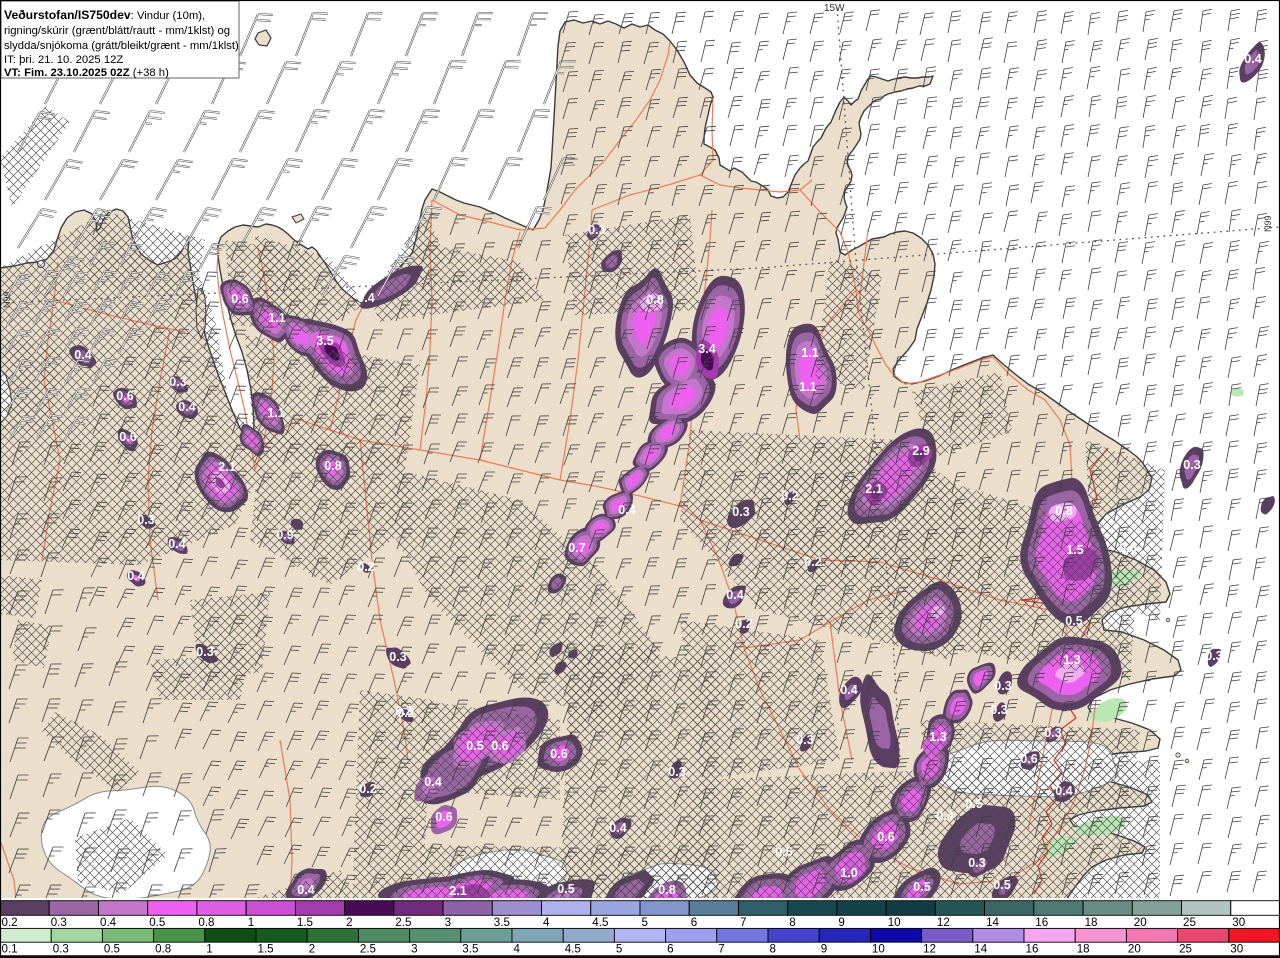  What do you see at coordinates (841, 922) in the screenshot?
I see `svg-text: 9` at bounding box center [841, 922].